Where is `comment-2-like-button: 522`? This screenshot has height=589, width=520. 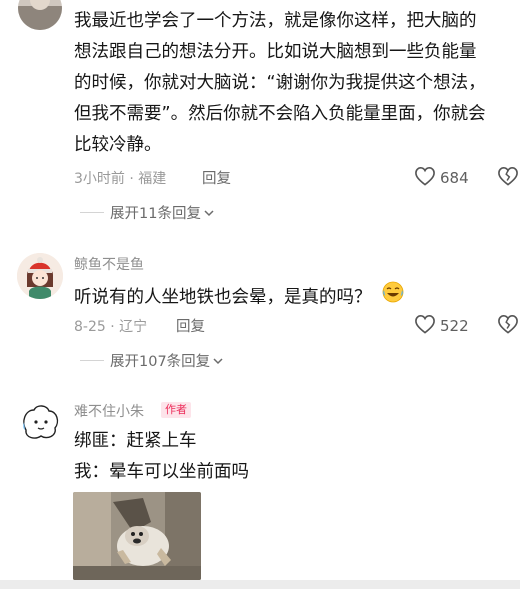 comment-2-like-button: 522 is located at coordinates (441, 326).